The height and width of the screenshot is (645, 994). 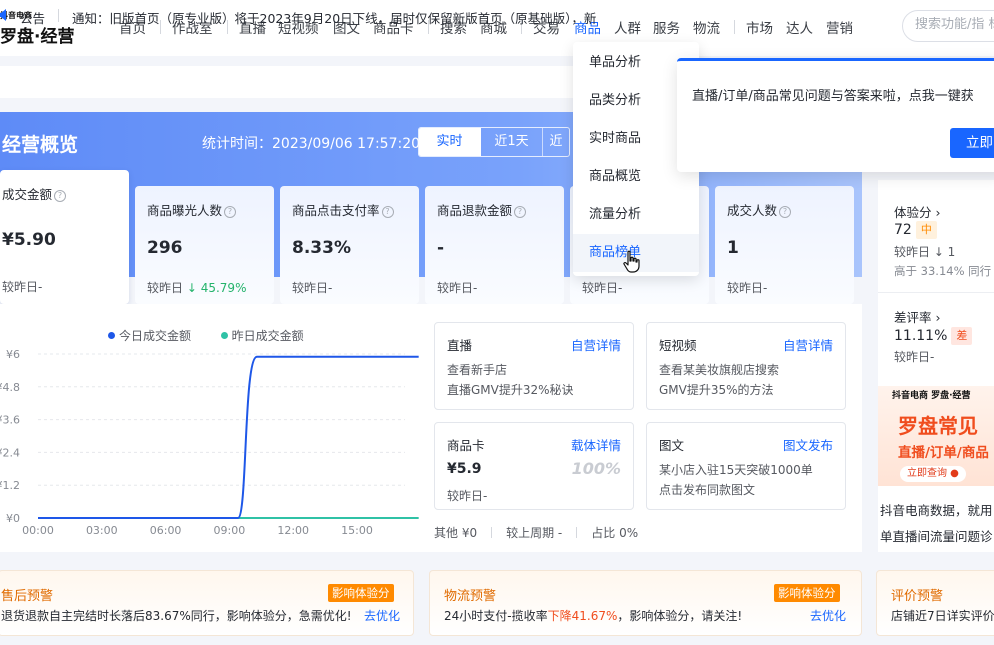 What do you see at coordinates (917, 211) in the screenshot?
I see `experience-score-label: 体验分 ›` at bounding box center [917, 211].